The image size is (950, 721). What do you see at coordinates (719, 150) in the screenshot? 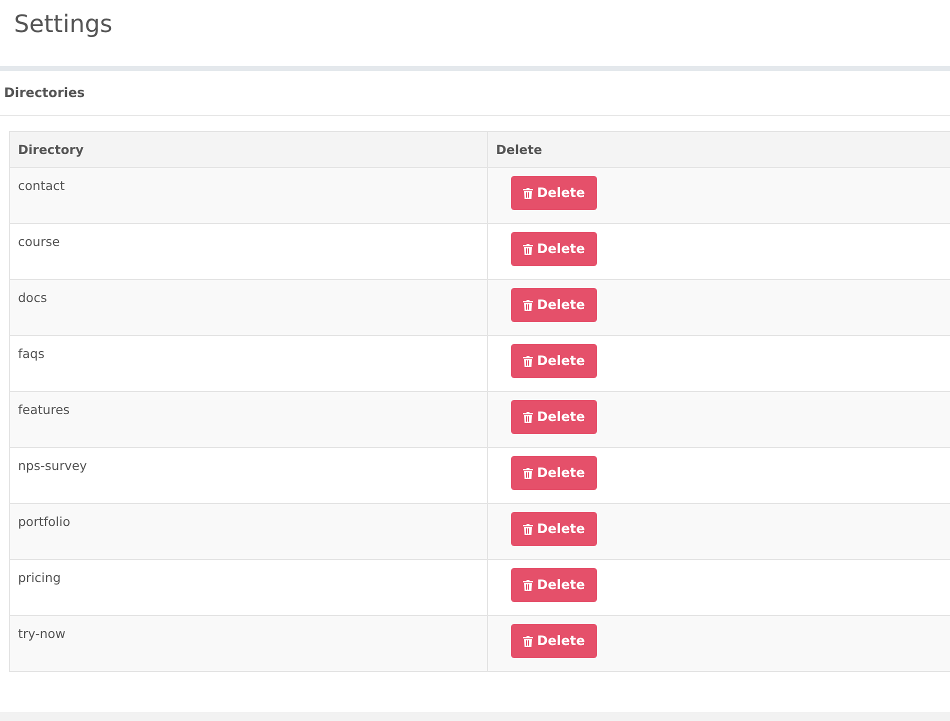
I see `column-header: Delete` at bounding box center [719, 150].